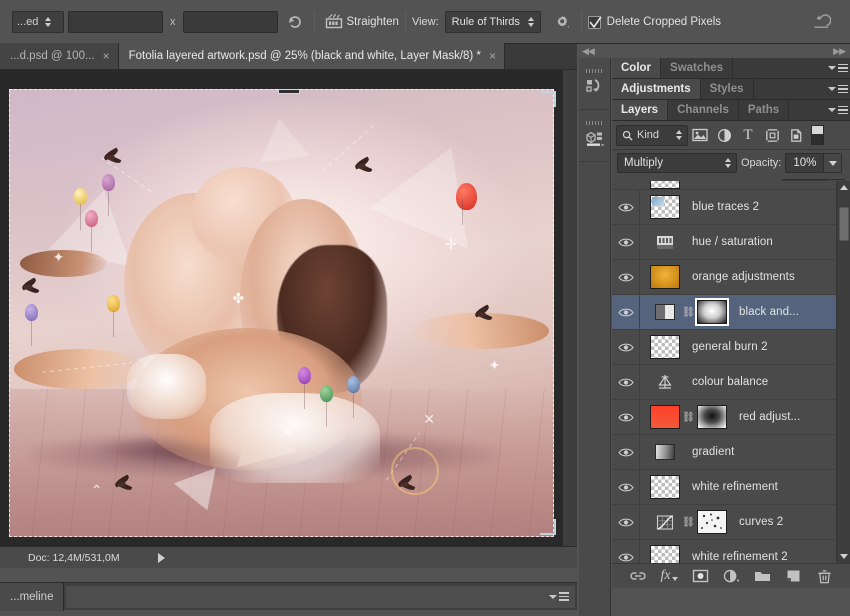 The width and height of the screenshot is (850, 616). Describe the element at coordinates (678, 135) in the screenshot. I see `layer-filter-kind-spinner` at that location.